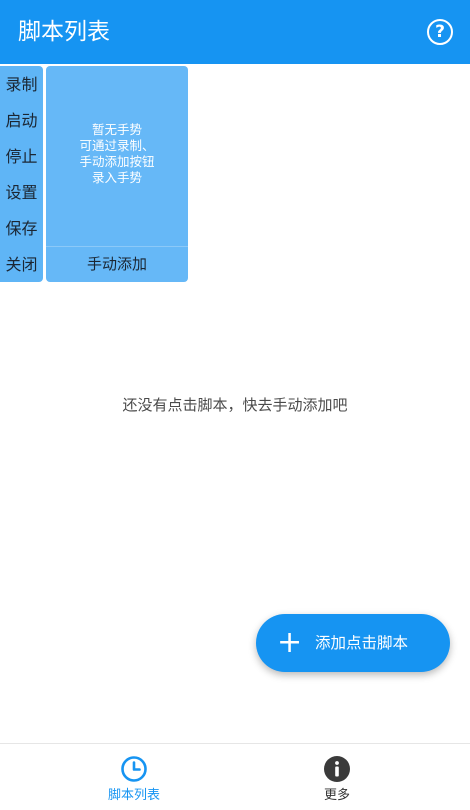 The height and width of the screenshot is (810, 470). I want to click on manual-add-button: 手动添加, so click(117, 264).